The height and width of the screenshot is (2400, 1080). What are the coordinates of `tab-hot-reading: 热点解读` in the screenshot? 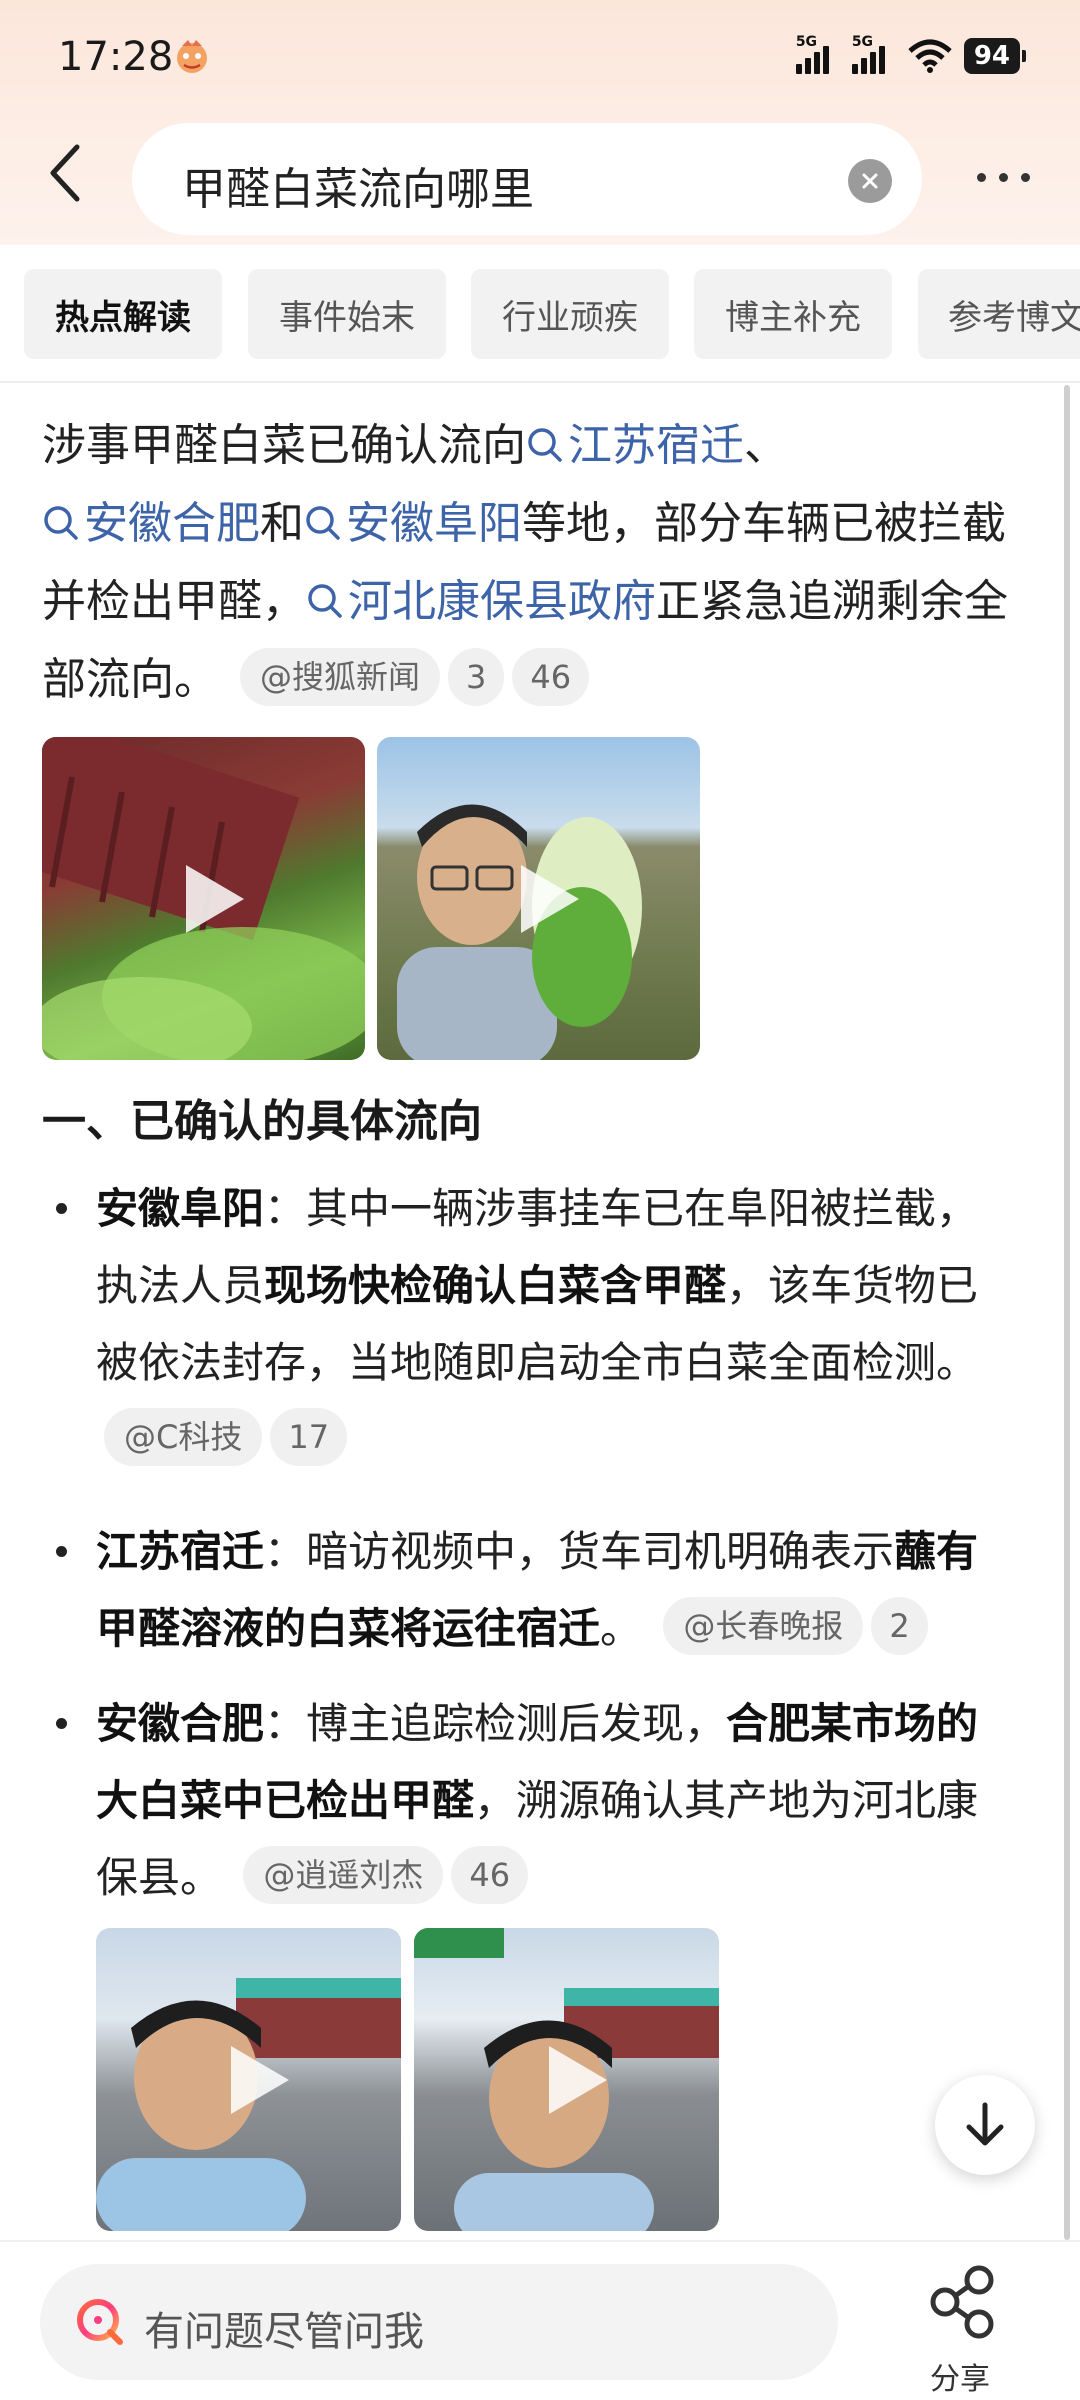 It's located at (123, 314).